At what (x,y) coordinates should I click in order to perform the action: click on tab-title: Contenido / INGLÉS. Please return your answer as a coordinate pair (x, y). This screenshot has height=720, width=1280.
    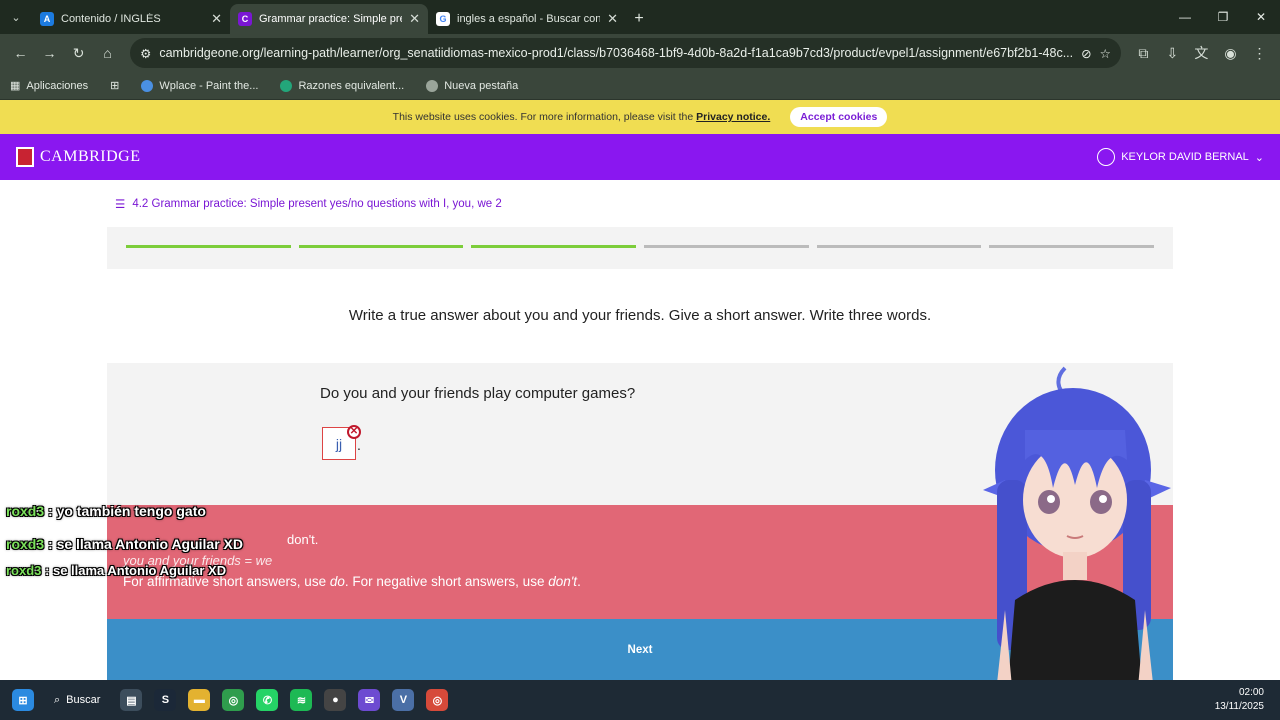
    Looking at the image, I should click on (111, 19).